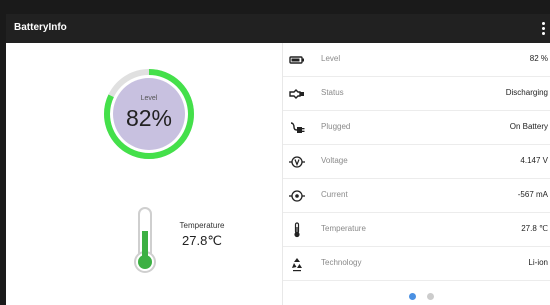  Describe the element at coordinates (331, 58) in the screenshot. I see `row-label: Level` at that location.